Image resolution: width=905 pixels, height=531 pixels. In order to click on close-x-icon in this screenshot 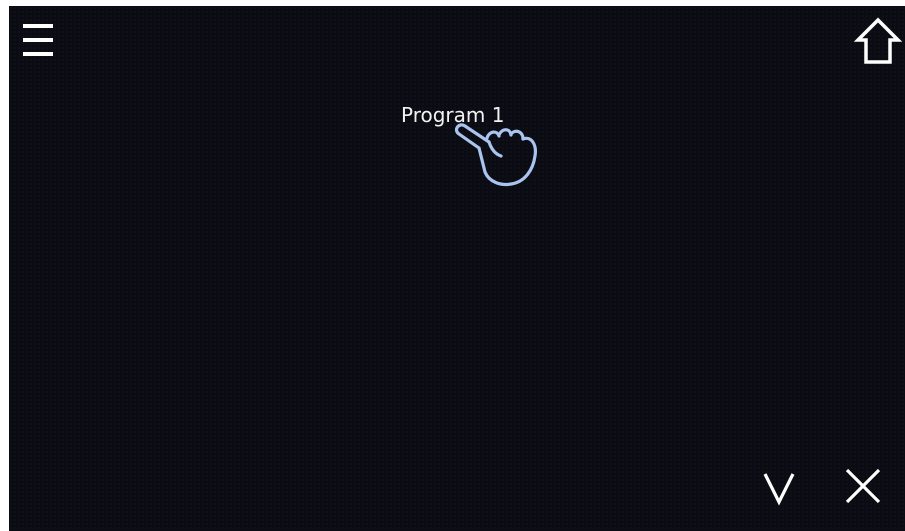, I will do `click(863, 486)`.